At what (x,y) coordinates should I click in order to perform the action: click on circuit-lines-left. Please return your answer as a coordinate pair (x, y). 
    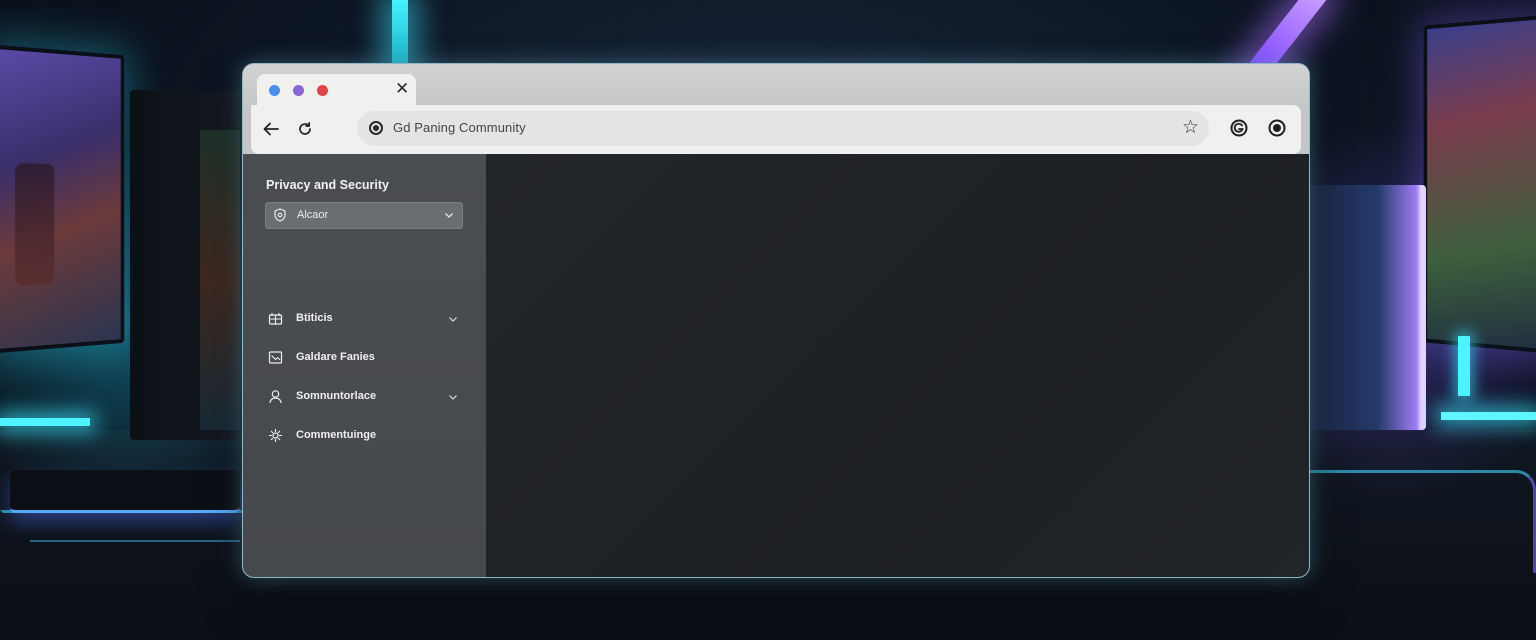
    Looking at the image, I should click on (126, 556).